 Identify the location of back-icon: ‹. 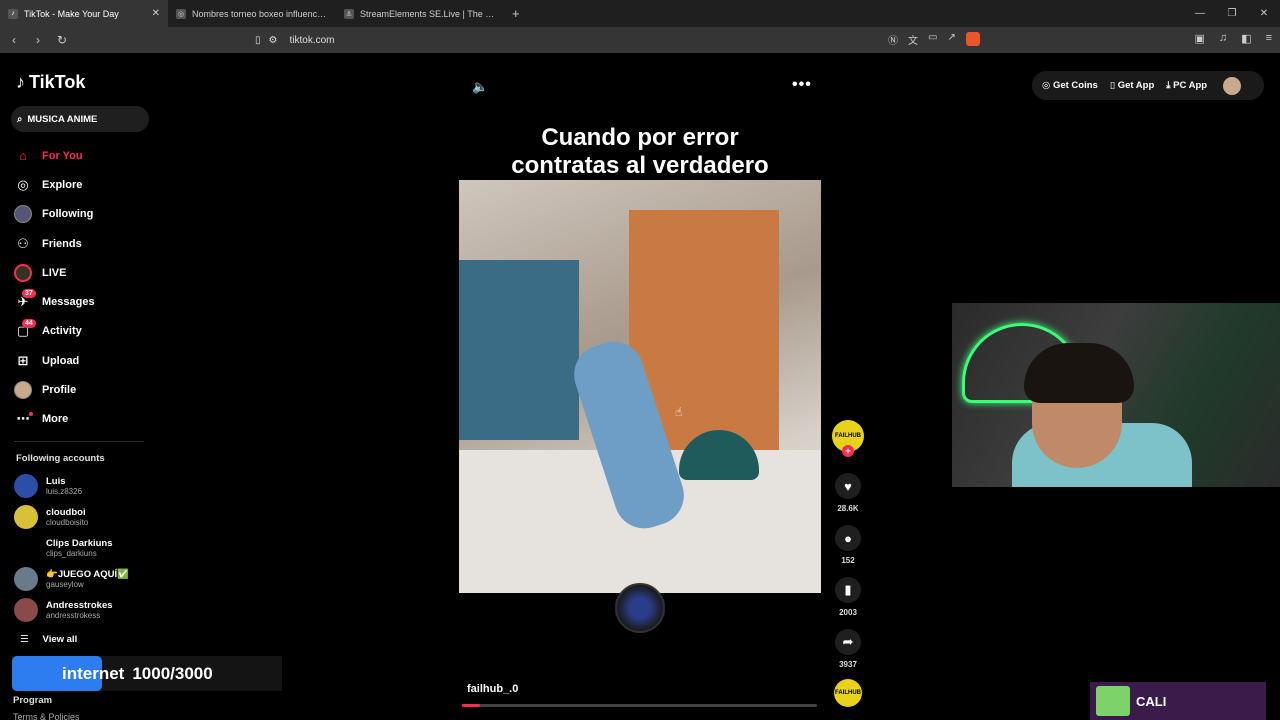
(14, 40).